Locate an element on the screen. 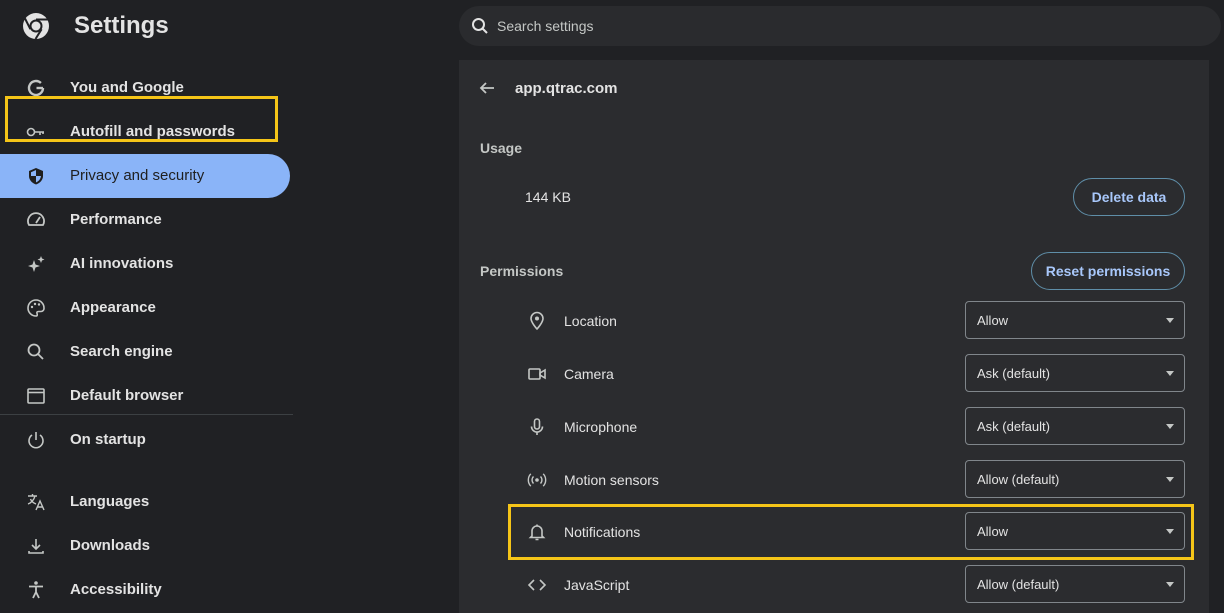 The image size is (1224, 613). code-icon is located at coordinates (537, 585).